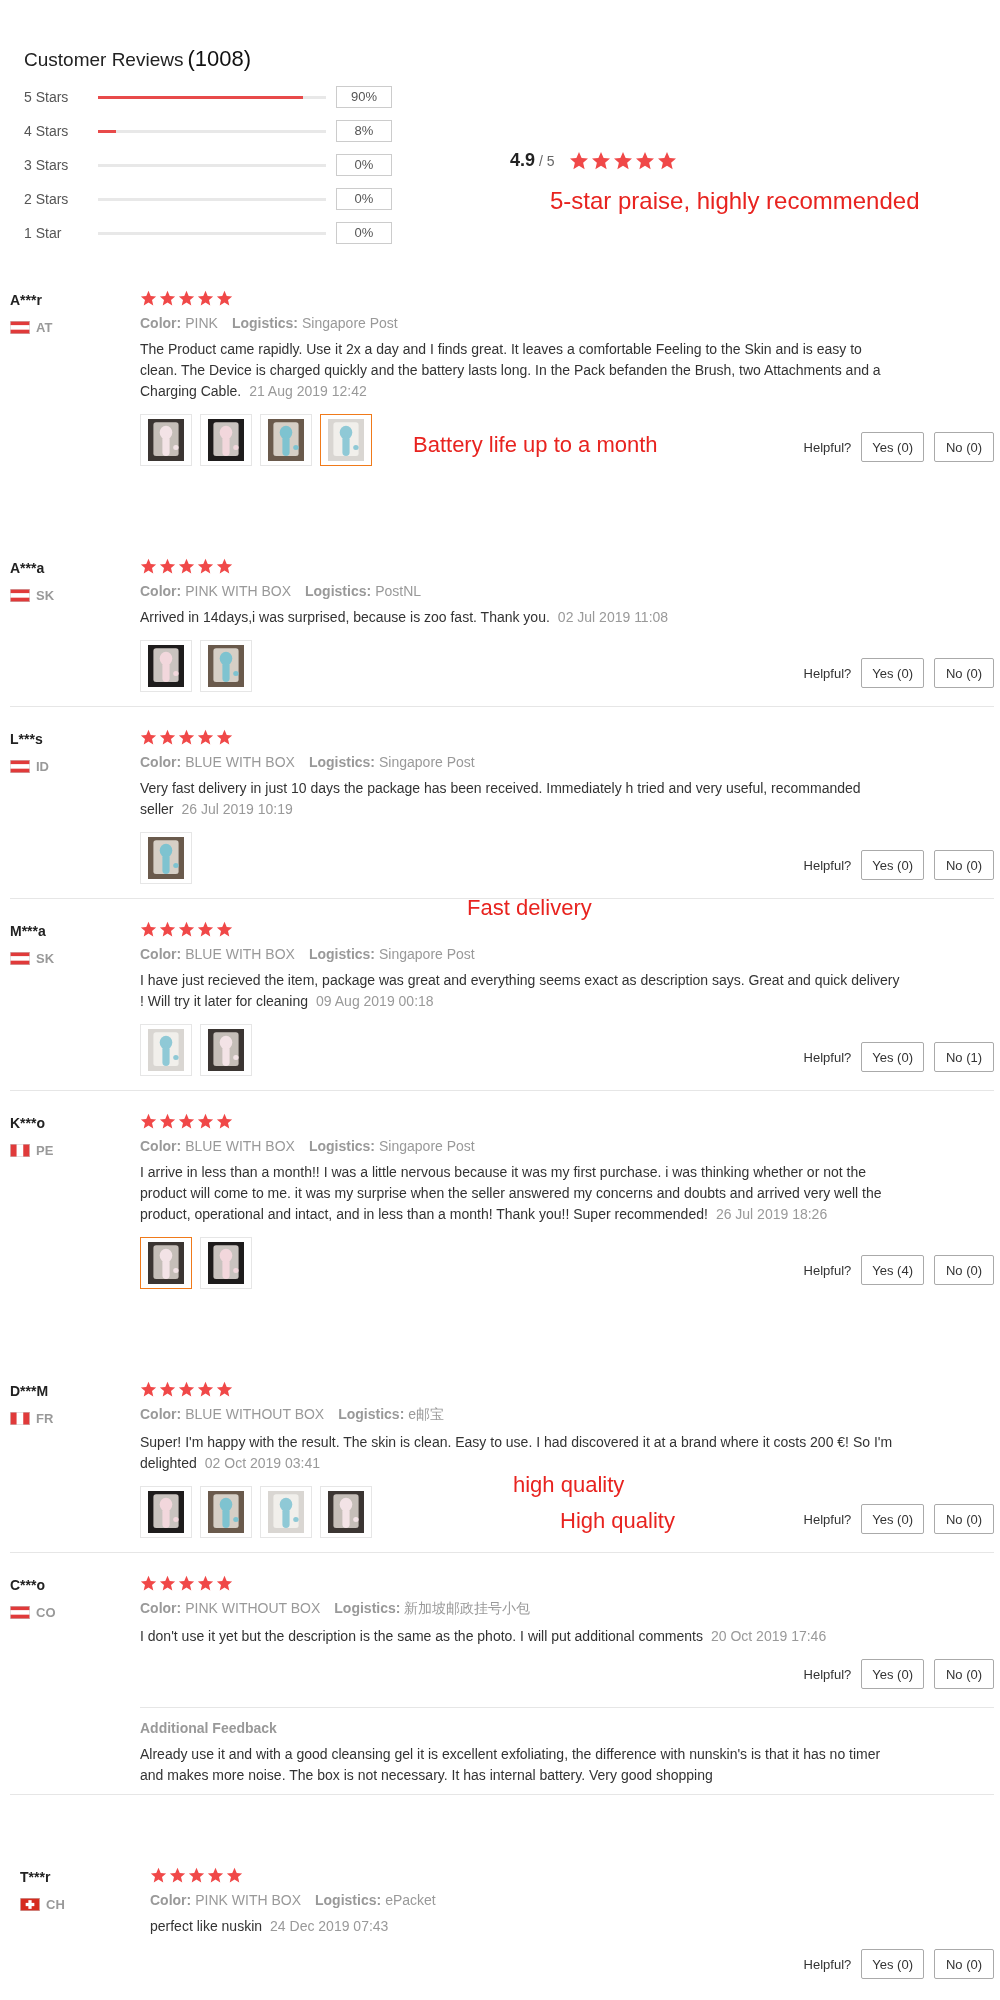 This screenshot has width=1000, height=2000. I want to click on country-code: CO, so click(46, 1612).